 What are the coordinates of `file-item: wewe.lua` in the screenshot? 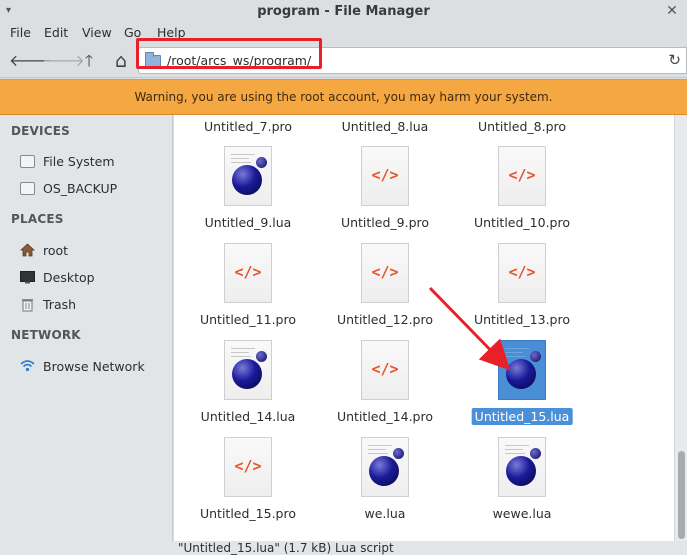 It's located at (522, 483).